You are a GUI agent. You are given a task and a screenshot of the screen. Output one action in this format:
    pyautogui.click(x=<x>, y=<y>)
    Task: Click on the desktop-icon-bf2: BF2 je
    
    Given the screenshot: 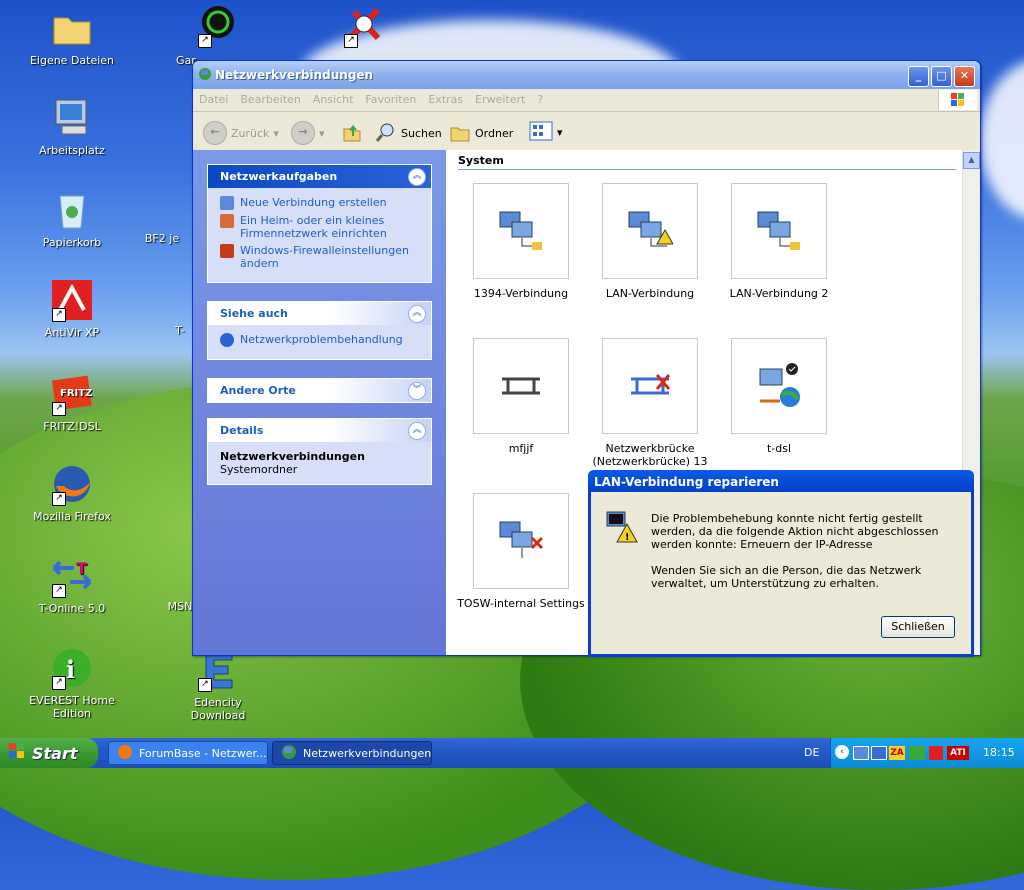 What is the action you would take?
    pyautogui.click(x=162, y=238)
    